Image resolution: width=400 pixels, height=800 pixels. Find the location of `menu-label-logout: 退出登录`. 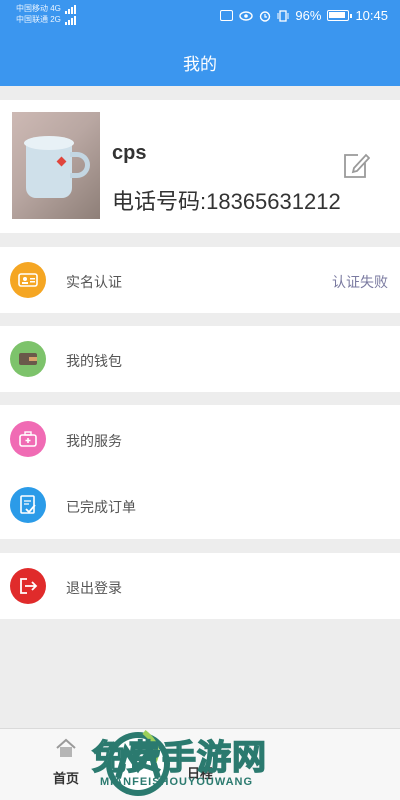

menu-label-logout: 退出登录 is located at coordinates (94, 588).